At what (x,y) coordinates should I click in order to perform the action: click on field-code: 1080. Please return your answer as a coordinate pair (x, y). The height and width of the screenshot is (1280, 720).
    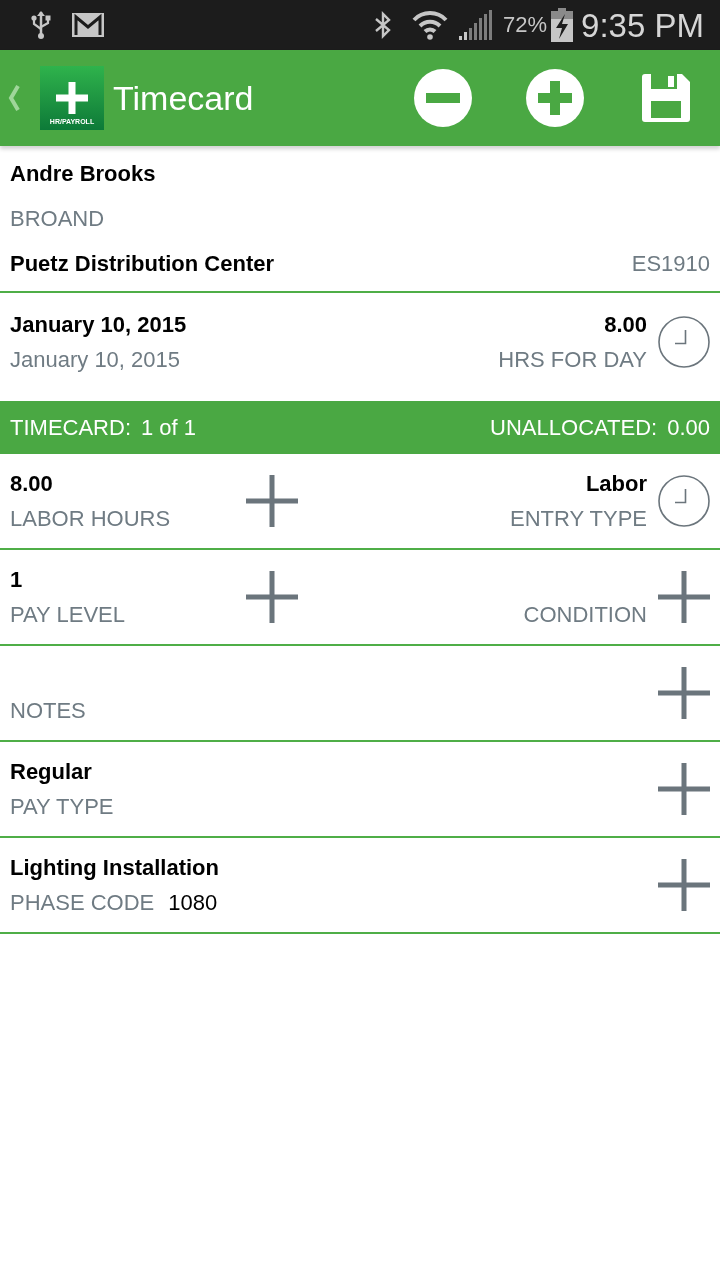
    Looking at the image, I should click on (193, 903).